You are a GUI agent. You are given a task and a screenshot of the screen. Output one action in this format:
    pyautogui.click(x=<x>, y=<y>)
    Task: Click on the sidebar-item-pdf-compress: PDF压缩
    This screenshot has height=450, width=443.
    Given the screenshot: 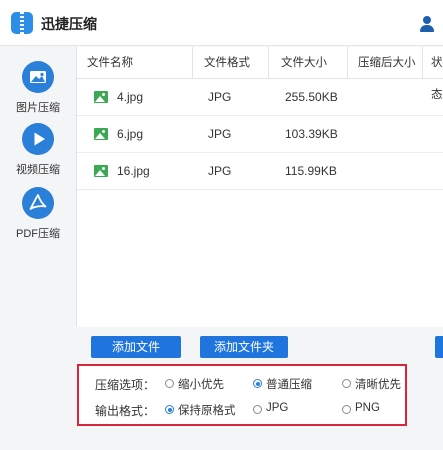 What is the action you would take?
    pyautogui.click(x=38, y=217)
    